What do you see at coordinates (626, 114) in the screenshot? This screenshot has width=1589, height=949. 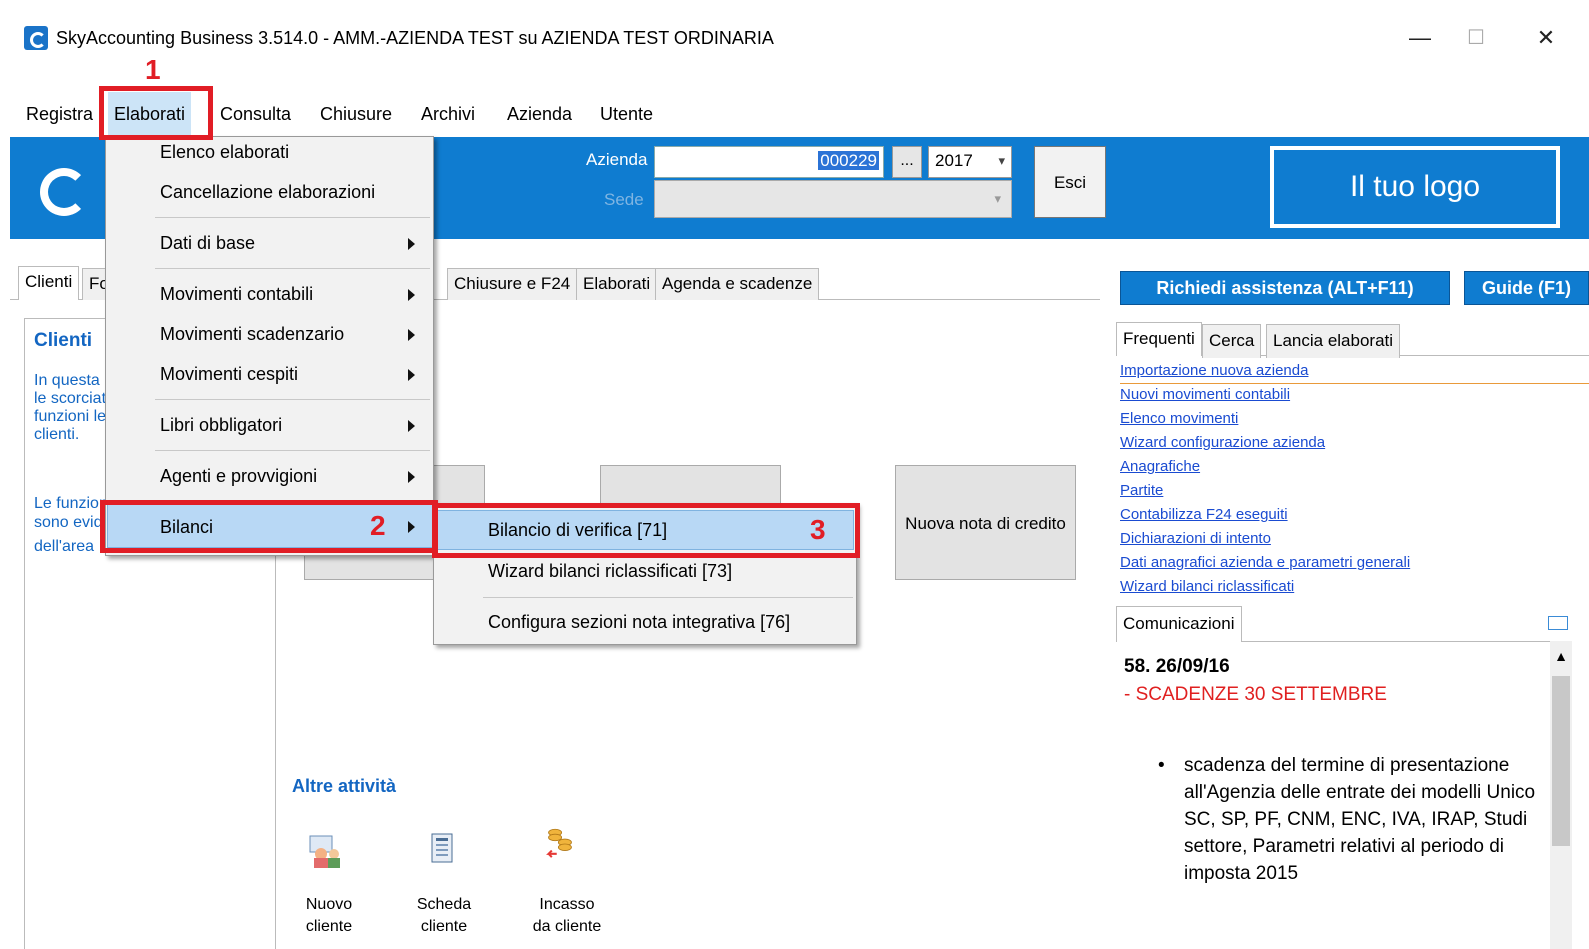 I see `menu-utente: Utente` at bounding box center [626, 114].